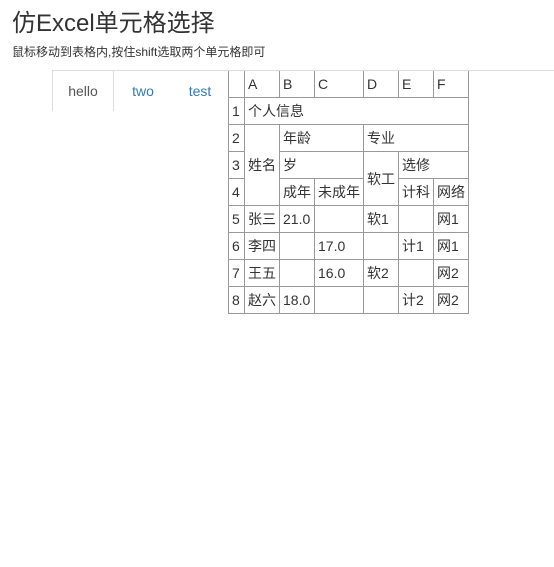  Describe the element at coordinates (262, 300) in the screenshot. I see `cell: 赵六` at that location.